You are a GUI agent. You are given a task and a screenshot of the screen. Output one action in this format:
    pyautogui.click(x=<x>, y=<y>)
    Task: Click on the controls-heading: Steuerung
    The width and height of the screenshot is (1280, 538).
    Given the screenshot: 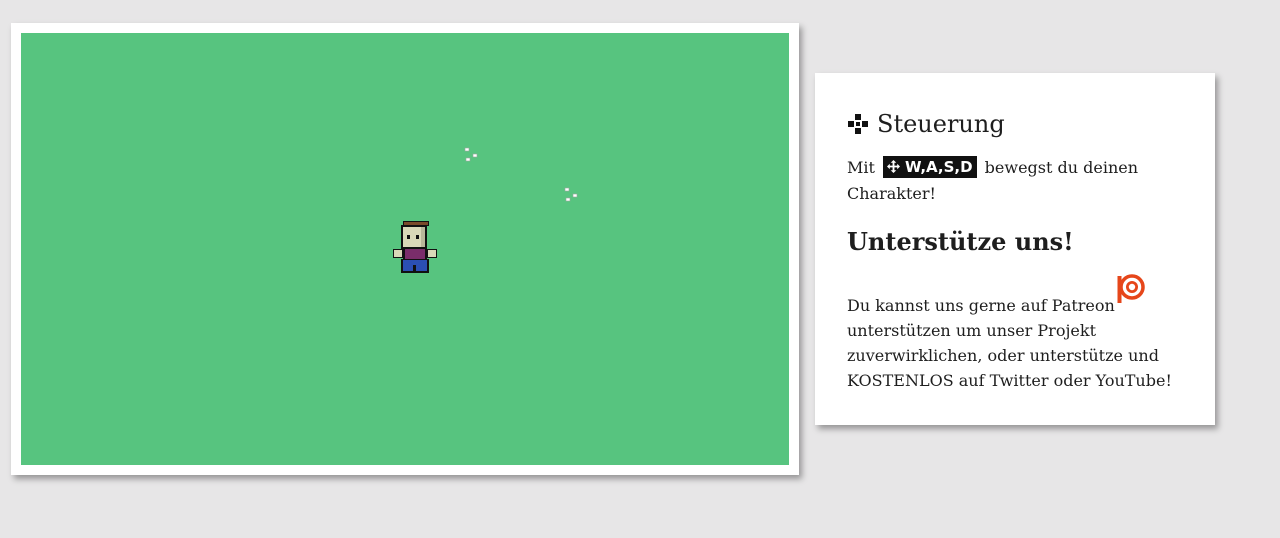 What is the action you would take?
    pyautogui.click(x=941, y=124)
    